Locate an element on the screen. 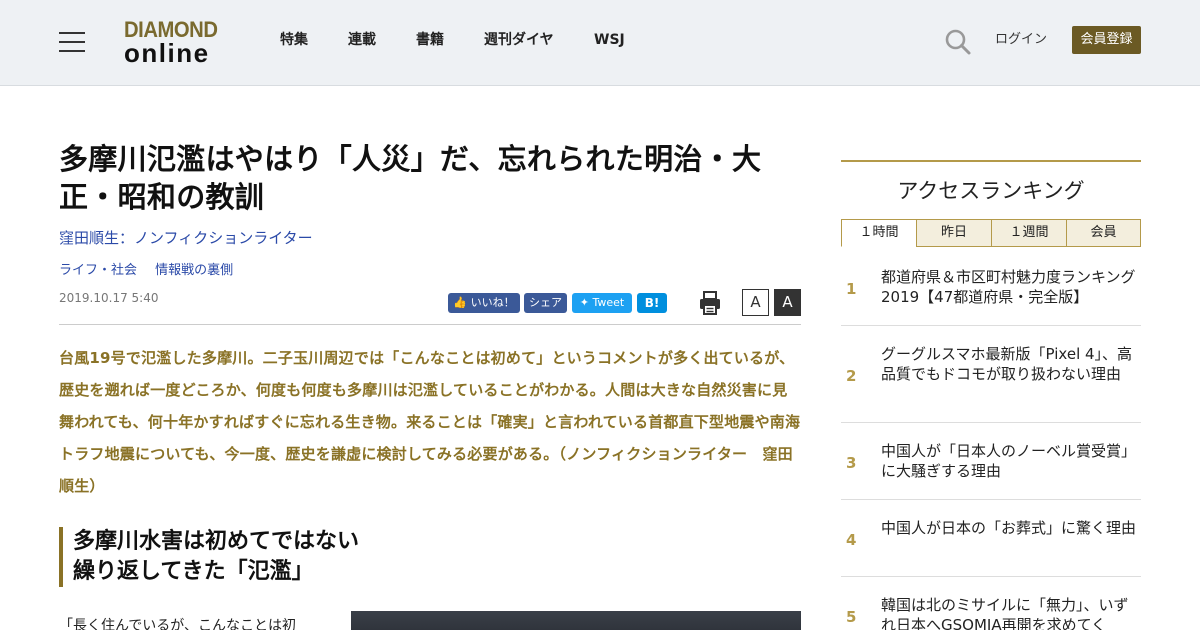 Image resolution: width=1200 pixels, height=630 pixels. article-date: 2019.10.17 5:40 is located at coordinates (109, 298).